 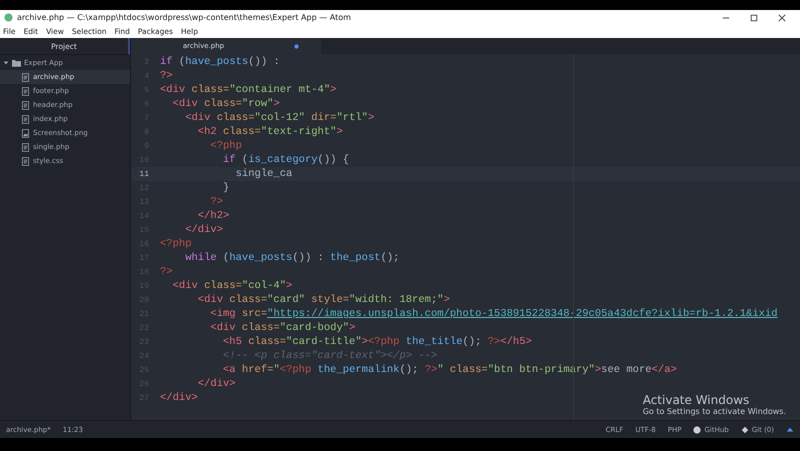 I want to click on chevron-icon, so click(x=6, y=63).